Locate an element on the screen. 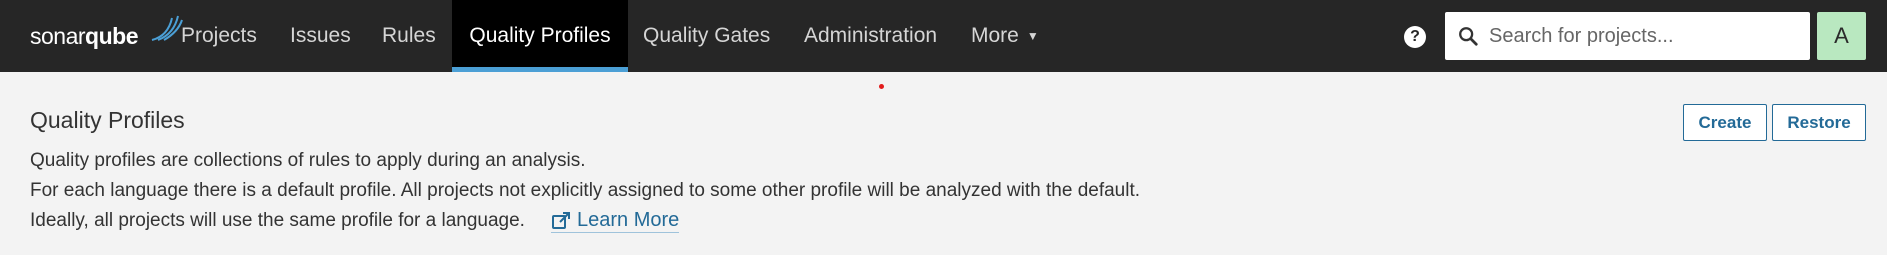 This screenshot has width=1887, height=255. help-icon: ? is located at coordinates (1415, 37).